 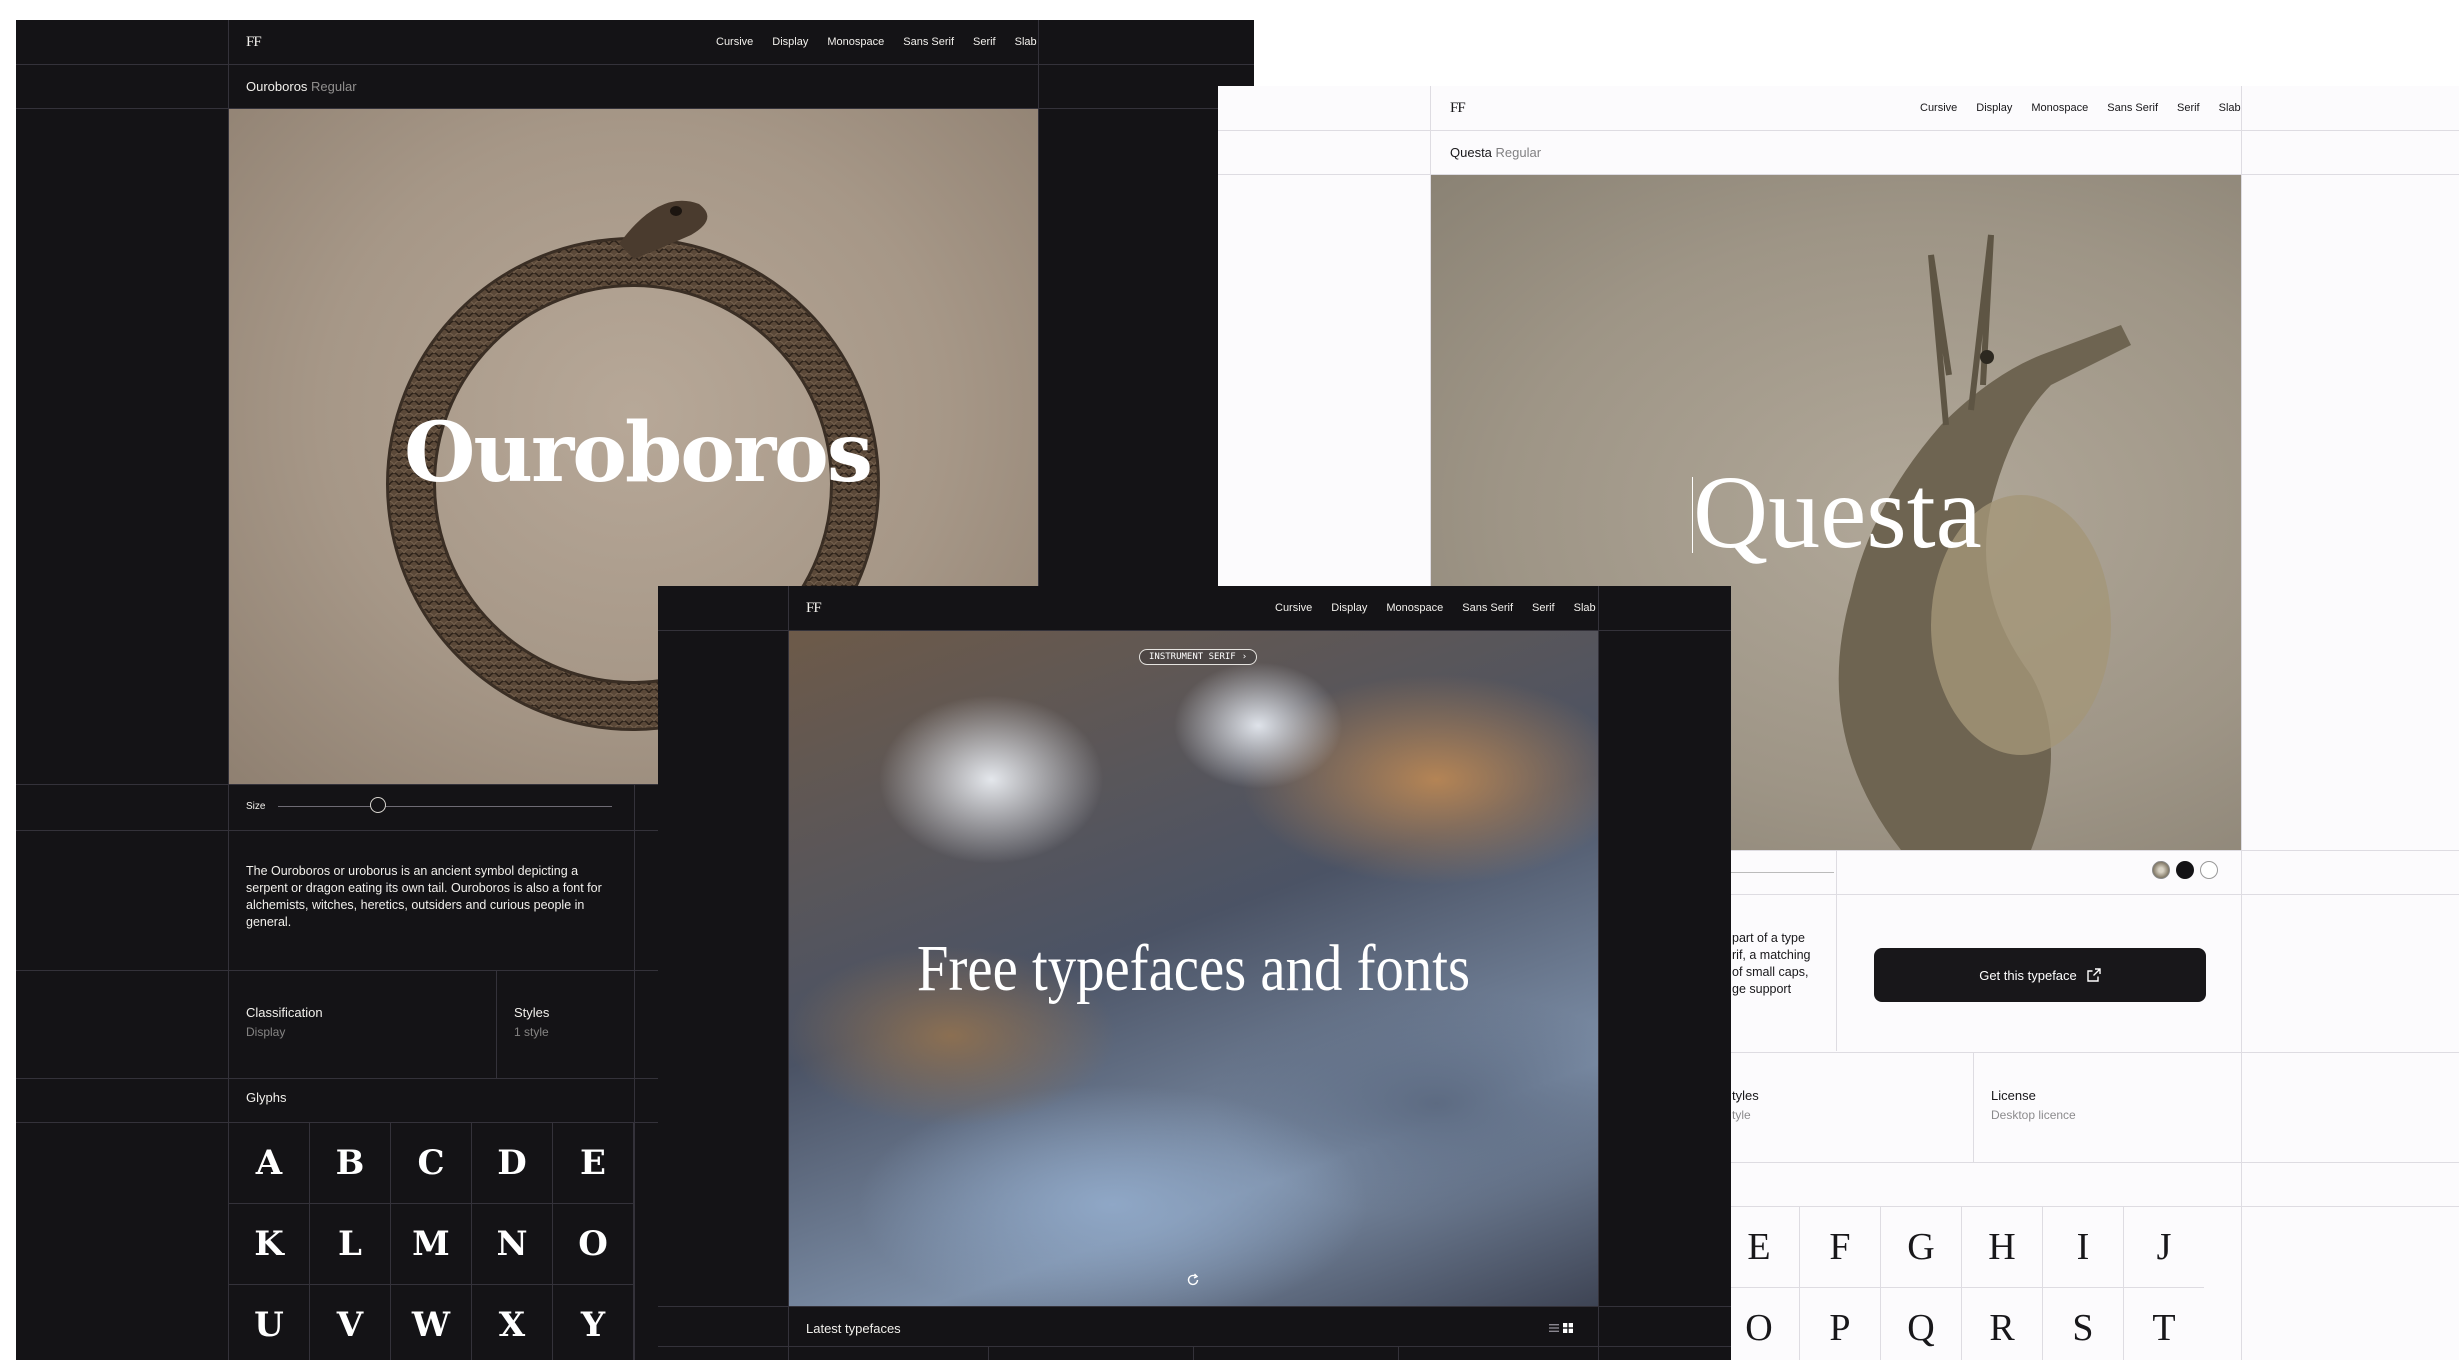 I want to click on license-label: License, so click(x=2013, y=1095).